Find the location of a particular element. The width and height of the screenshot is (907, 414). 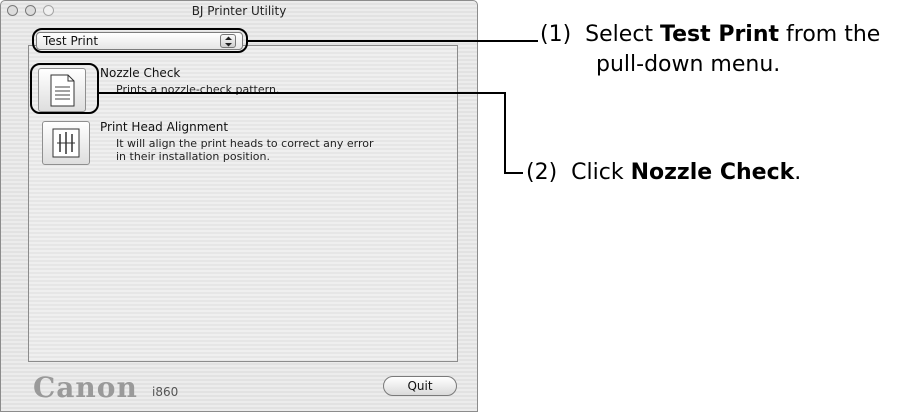

step-2-text-post: . is located at coordinates (798, 172).